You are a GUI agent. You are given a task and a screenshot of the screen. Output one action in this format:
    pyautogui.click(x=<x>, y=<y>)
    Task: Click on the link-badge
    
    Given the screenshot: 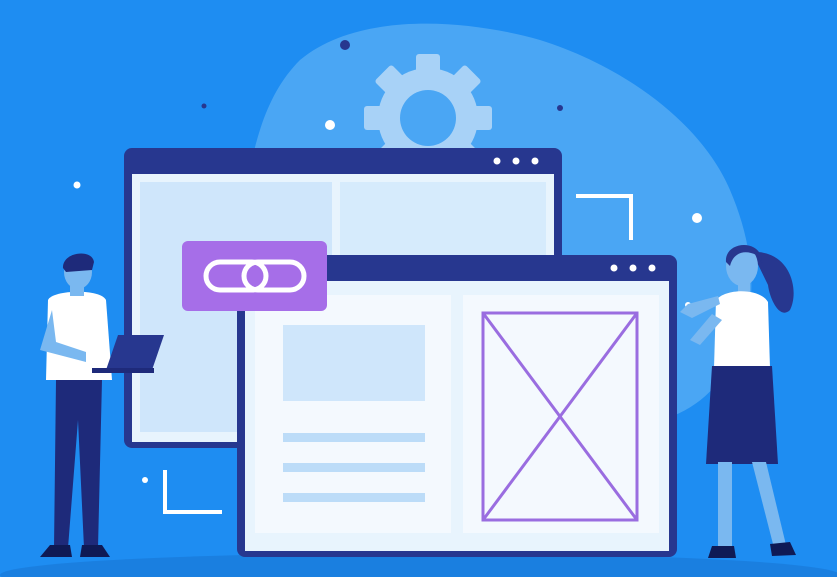 What is the action you would take?
    pyautogui.click(x=254, y=276)
    